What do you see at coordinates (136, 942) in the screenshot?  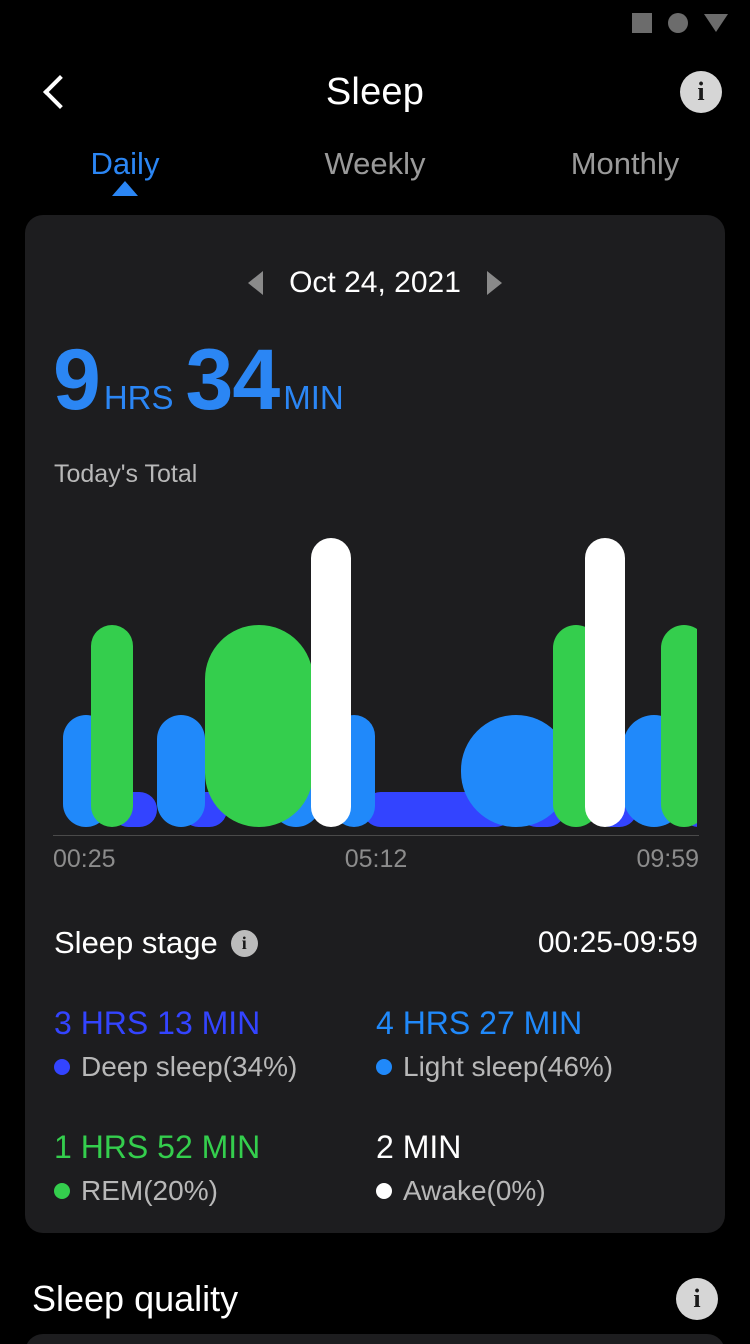 I see `sleep-stage-title: Sleep stage` at bounding box center [136, 942].